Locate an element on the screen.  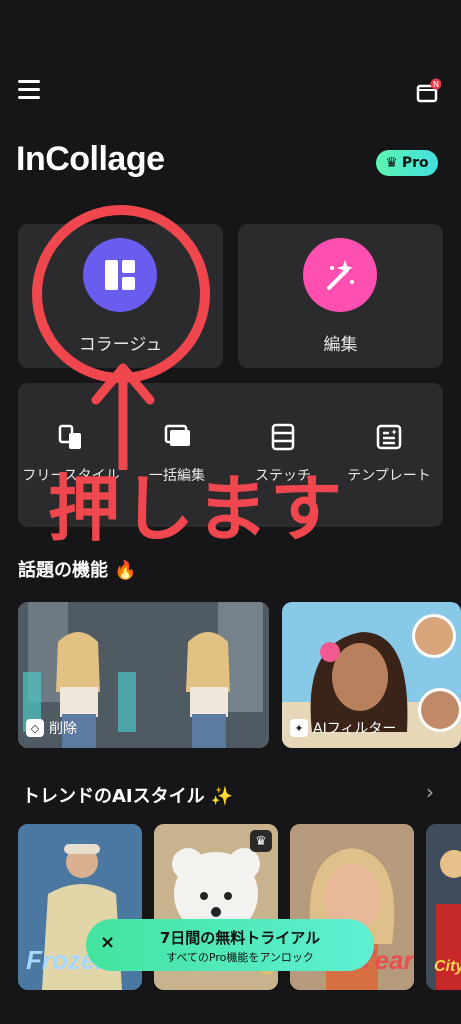
template-icon is located at coordinates (389, 437).